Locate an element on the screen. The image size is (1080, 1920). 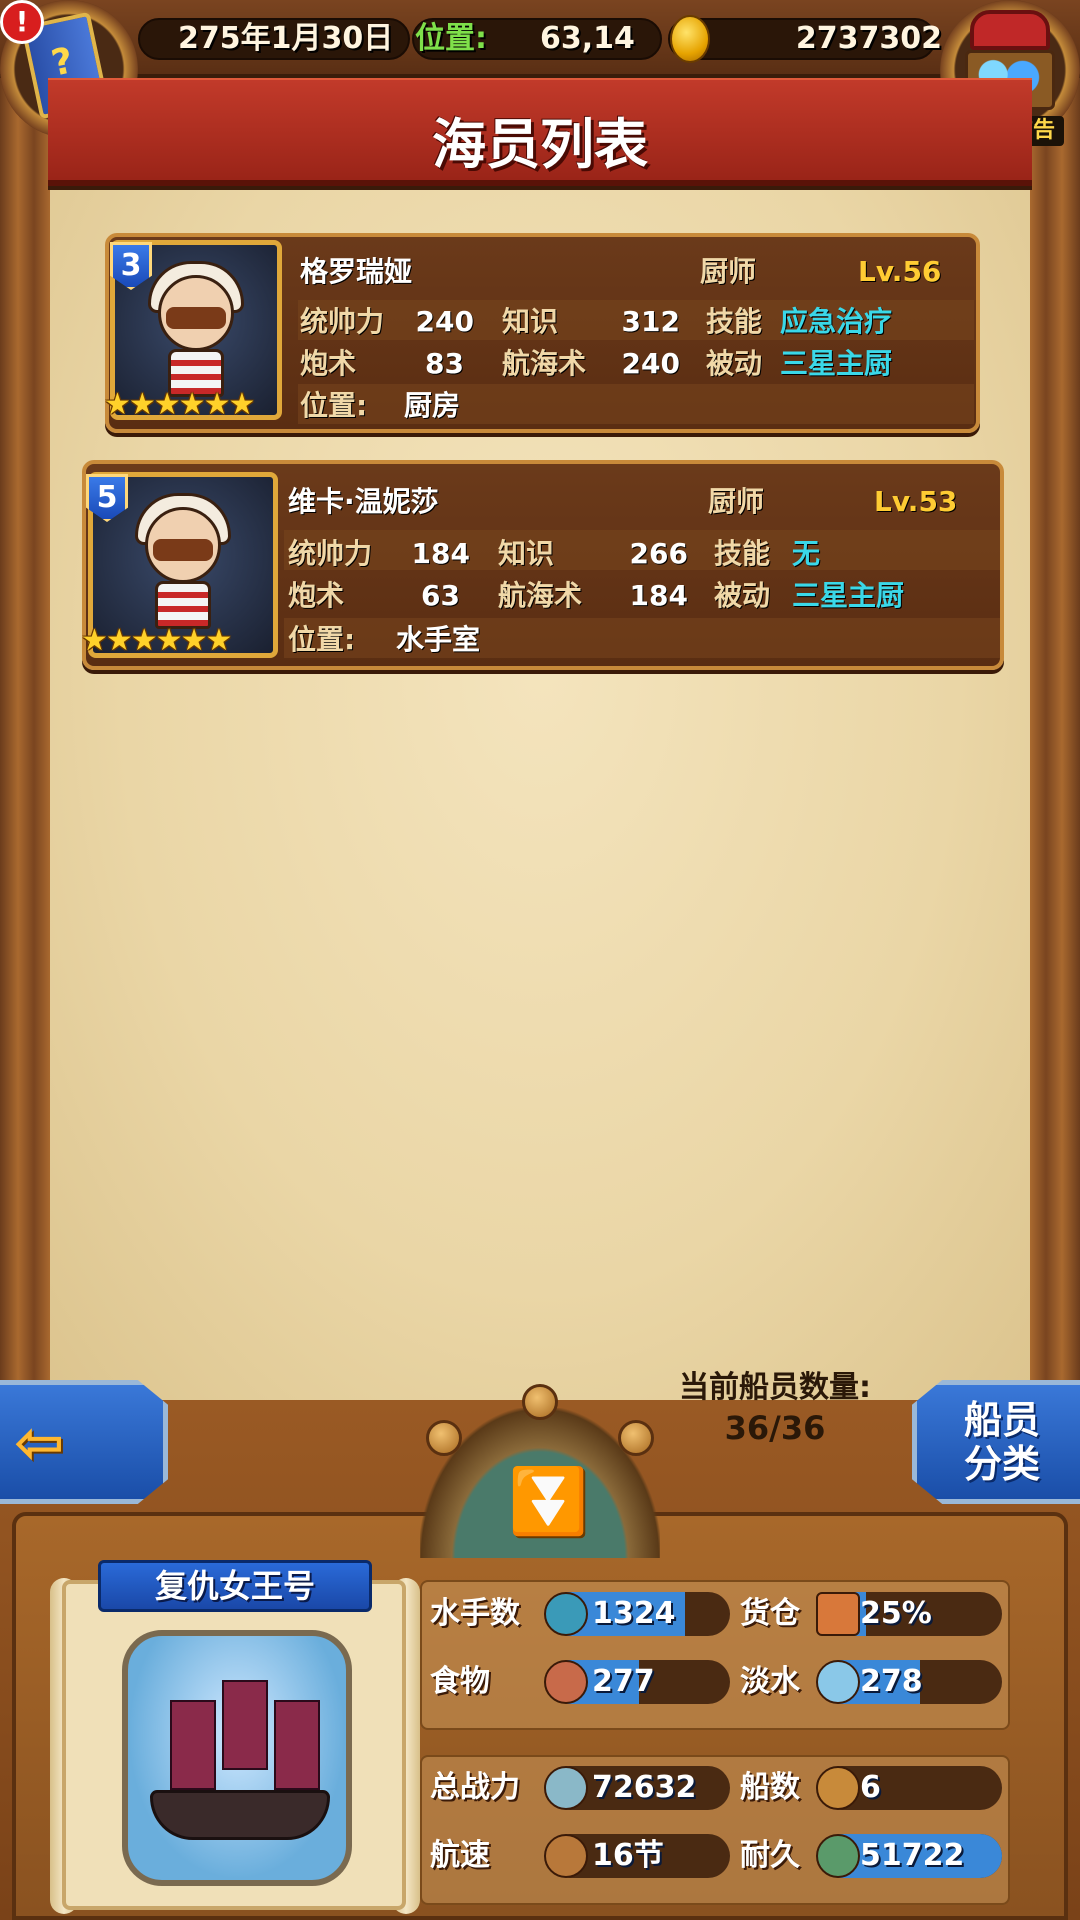
cargo-label: 货仓 is located at coordinates (770, 1613).